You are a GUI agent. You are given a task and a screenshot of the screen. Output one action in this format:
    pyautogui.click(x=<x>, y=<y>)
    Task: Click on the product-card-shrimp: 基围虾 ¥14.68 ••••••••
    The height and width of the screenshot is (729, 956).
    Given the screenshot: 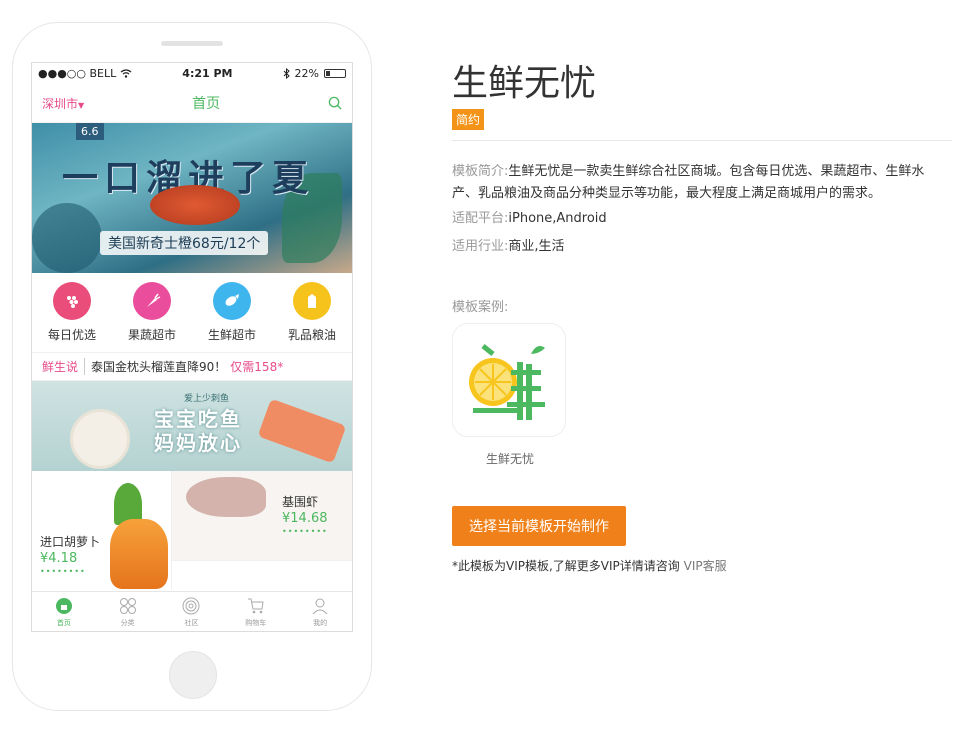 What is the action you would take?
    pyautogui.click(x=262, y=516)
    